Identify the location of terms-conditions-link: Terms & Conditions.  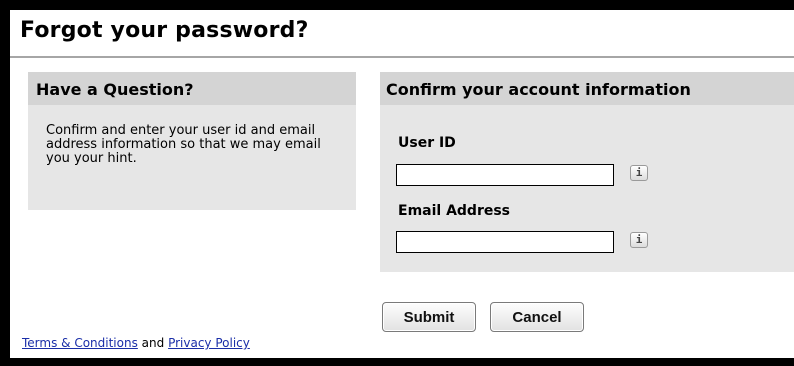
(80, 343).